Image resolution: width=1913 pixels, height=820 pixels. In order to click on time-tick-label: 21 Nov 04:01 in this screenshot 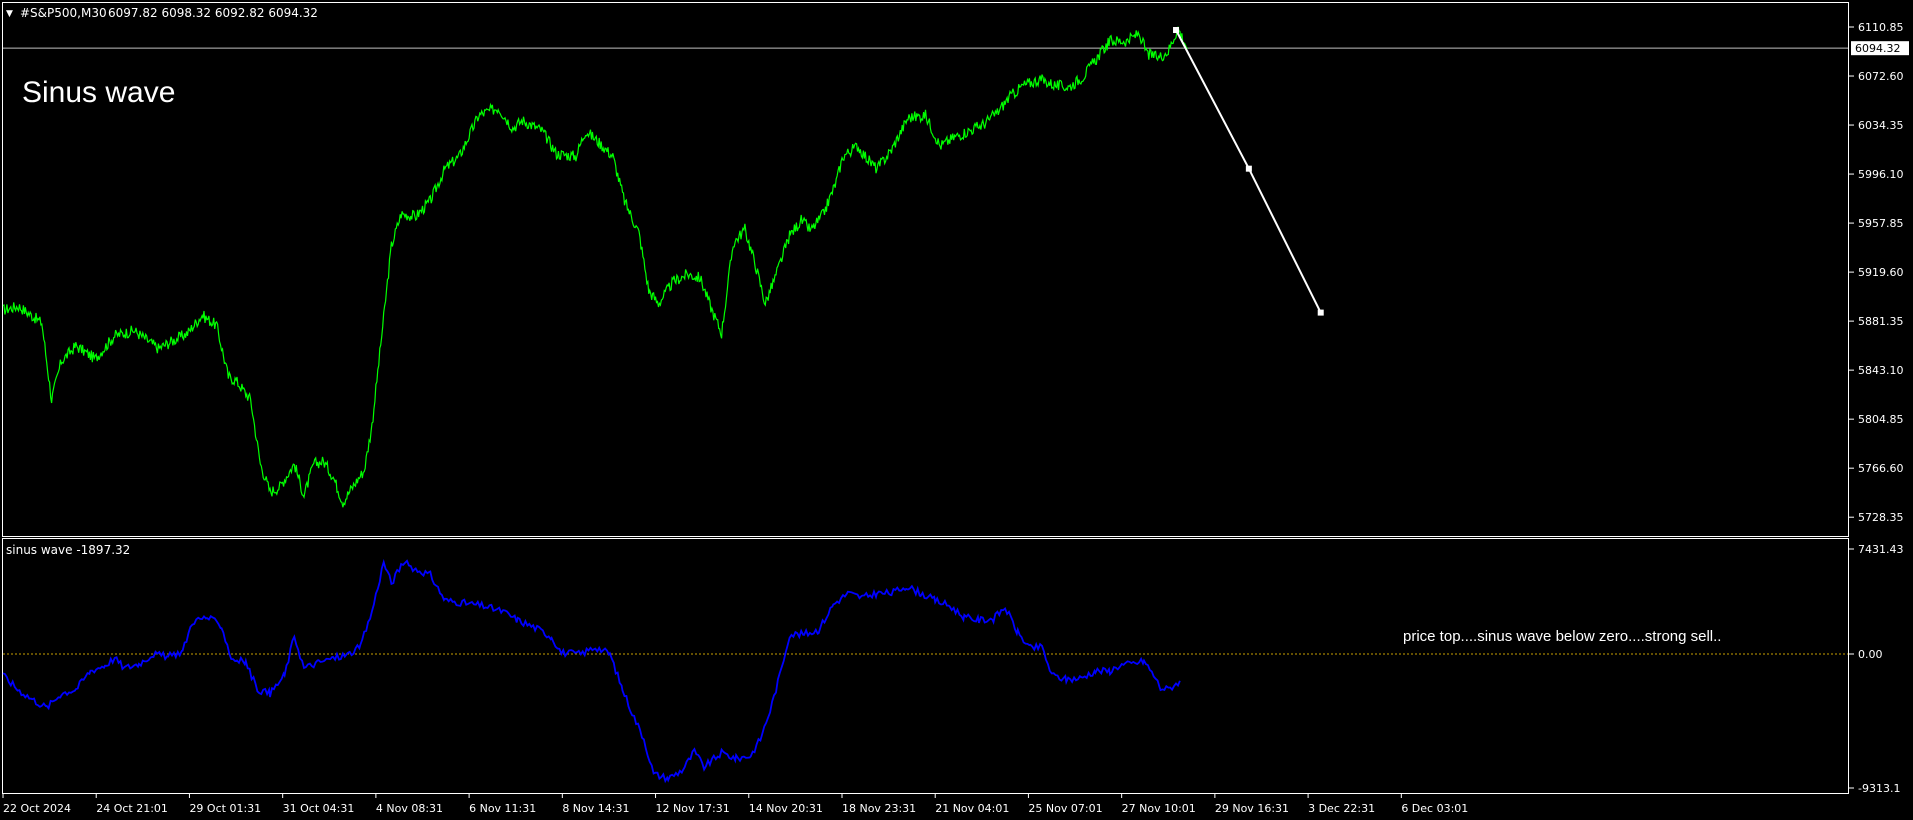, I will do `click(972, 808)`.